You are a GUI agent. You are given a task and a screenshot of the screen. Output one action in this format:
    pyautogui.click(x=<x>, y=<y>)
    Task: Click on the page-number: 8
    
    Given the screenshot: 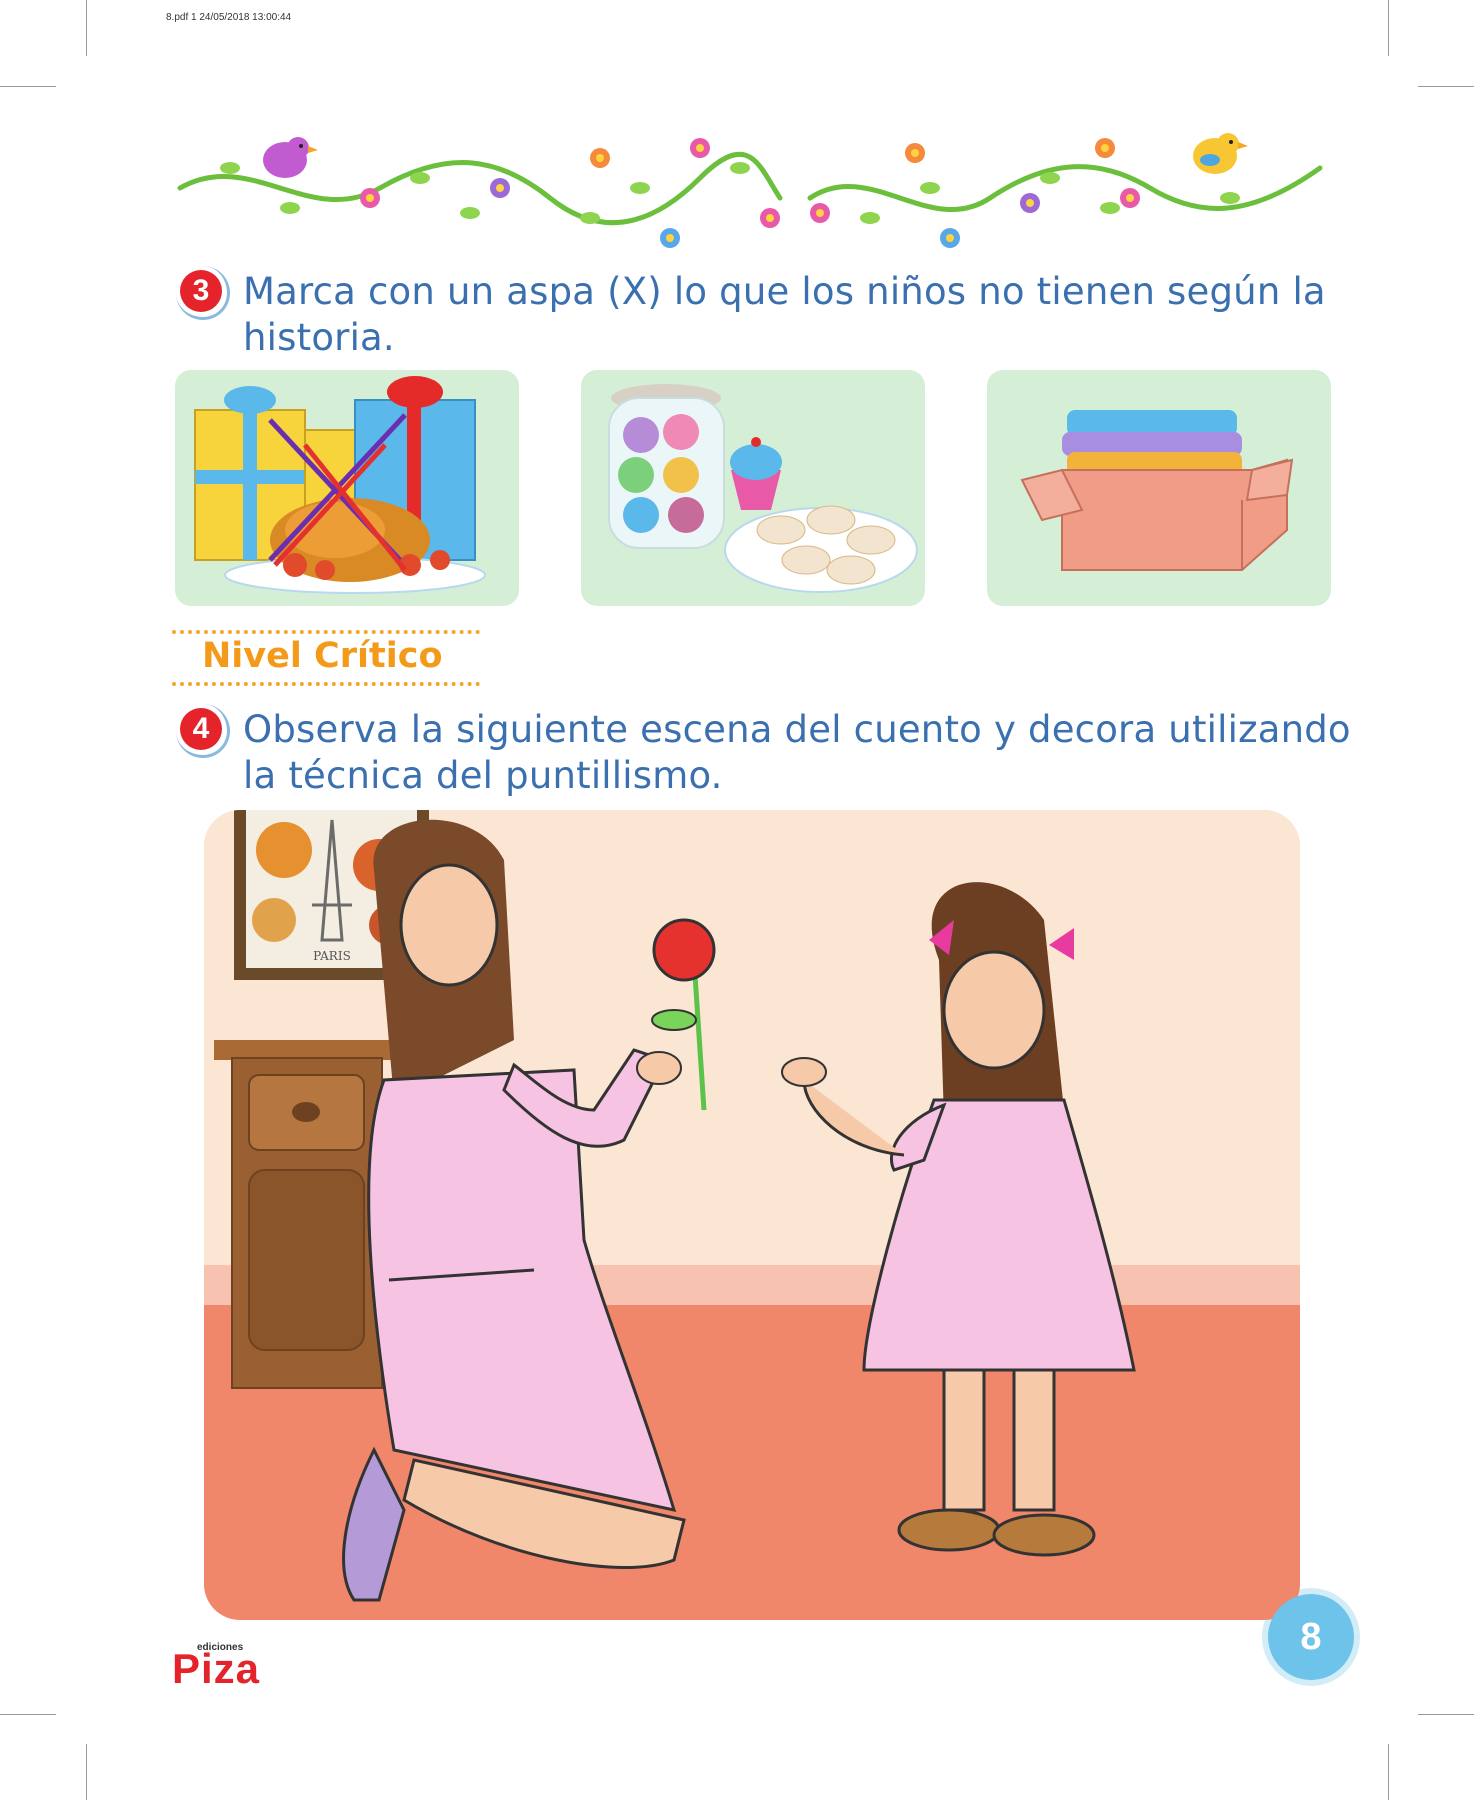 What is the action you would take?
    pyautogui.click(x=1311, y=1637)
    